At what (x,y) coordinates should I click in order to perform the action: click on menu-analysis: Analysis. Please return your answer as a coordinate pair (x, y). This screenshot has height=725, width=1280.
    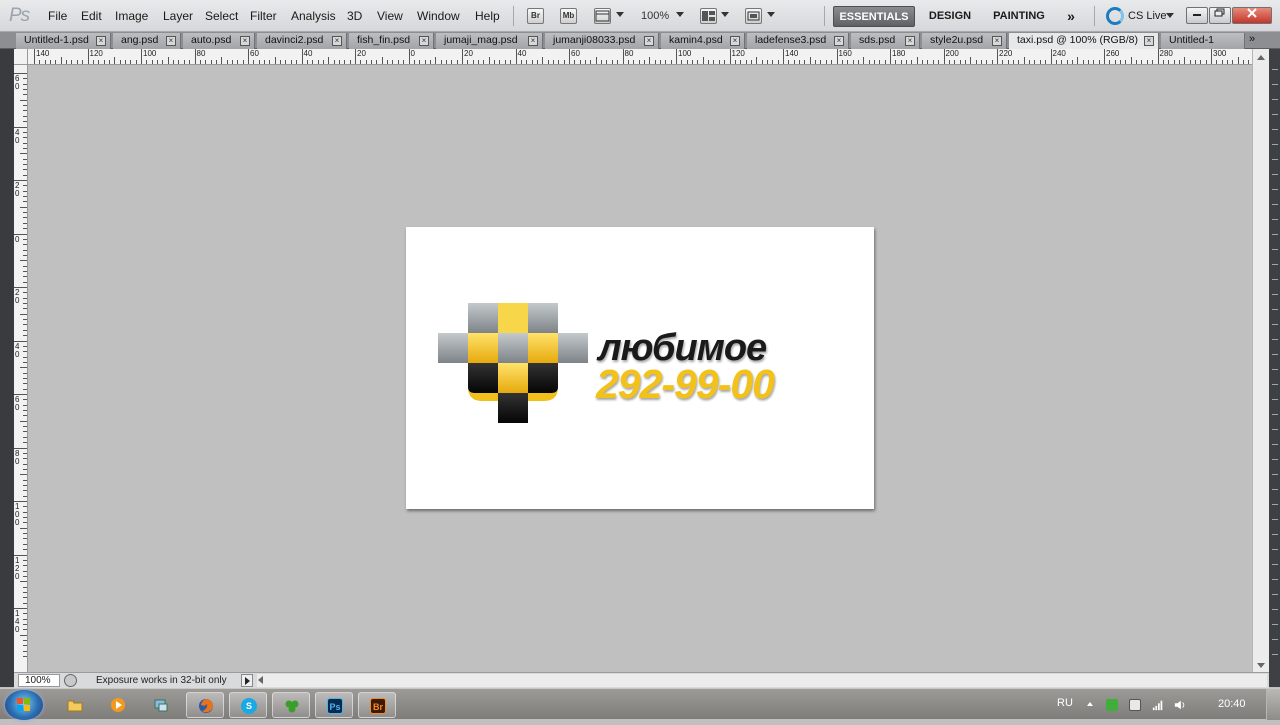
    Looking at the image, I should click on (313, 16).